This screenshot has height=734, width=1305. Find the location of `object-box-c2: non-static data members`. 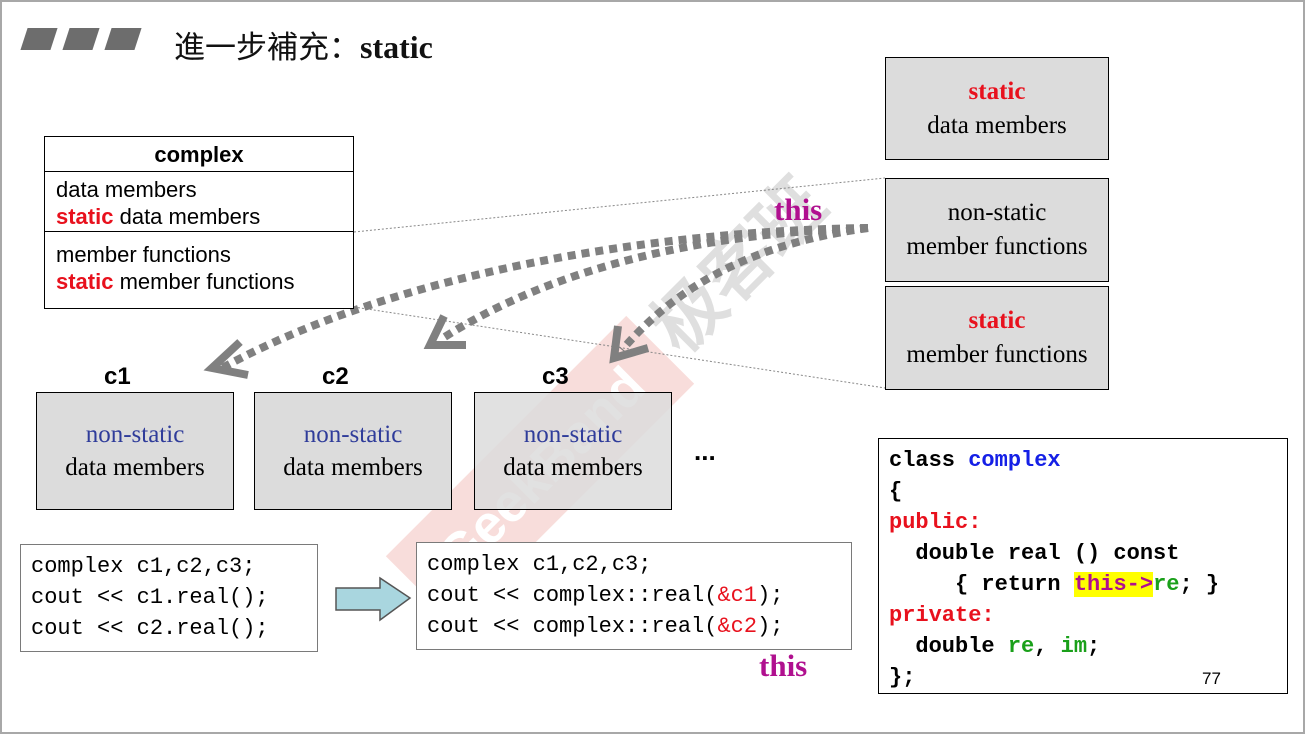

object-box-c2: non-static data members is located at coordinates (353, 451).